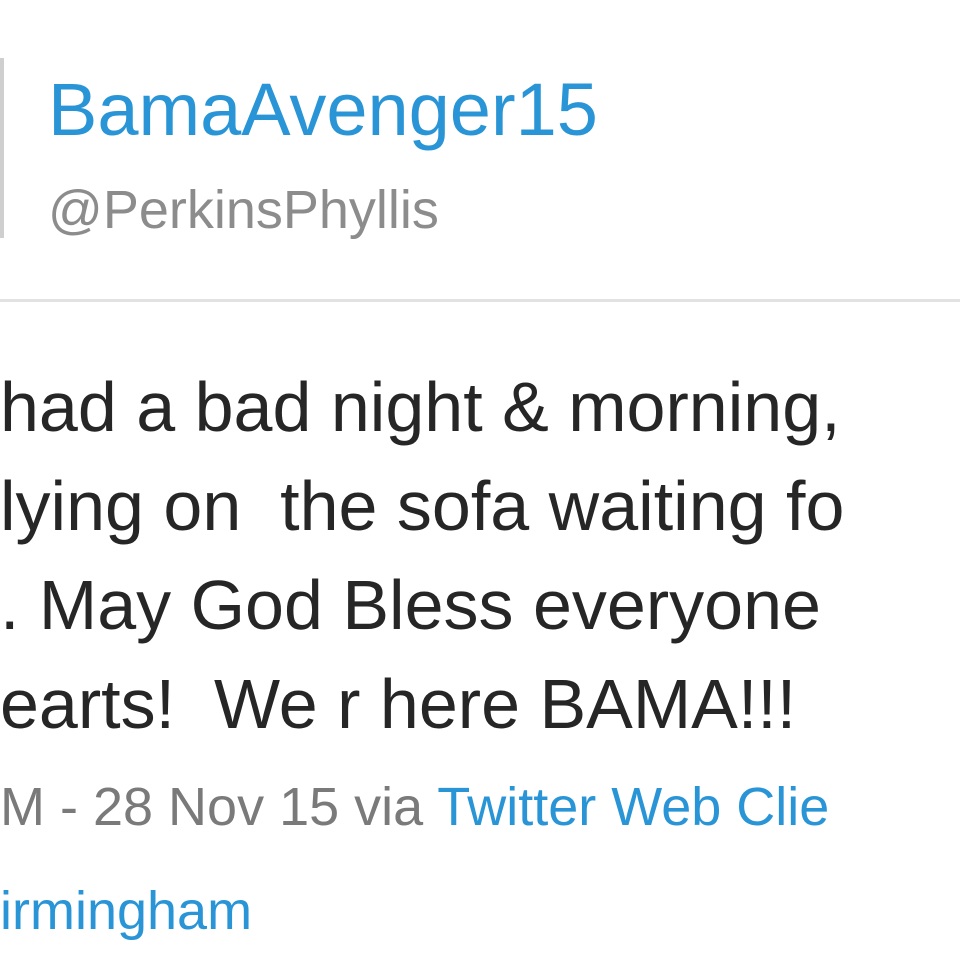 This screenshot has height=960, width=960. I want to click on tweet-line: lying on the sofa waiting fo, so click(422, 506).